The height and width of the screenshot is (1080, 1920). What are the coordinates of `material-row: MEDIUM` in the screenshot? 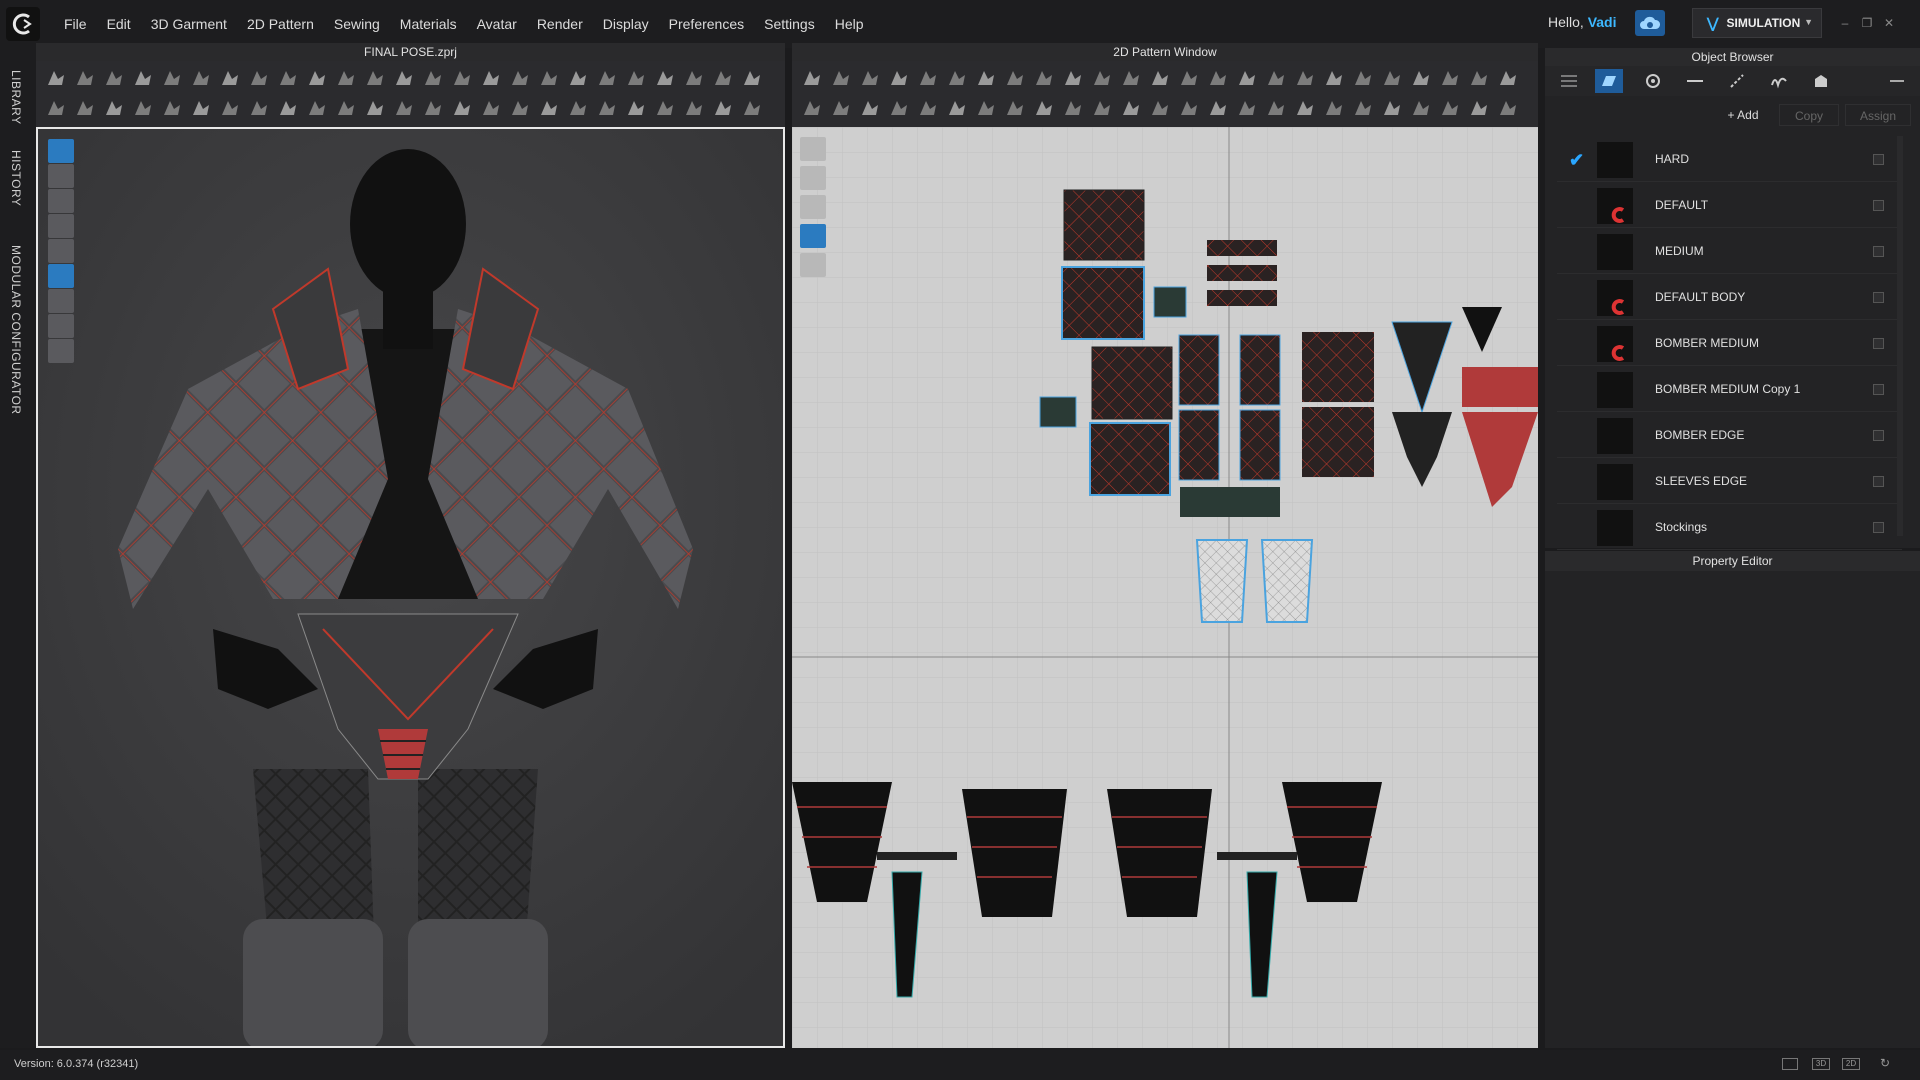 It's located at (1729, 252).